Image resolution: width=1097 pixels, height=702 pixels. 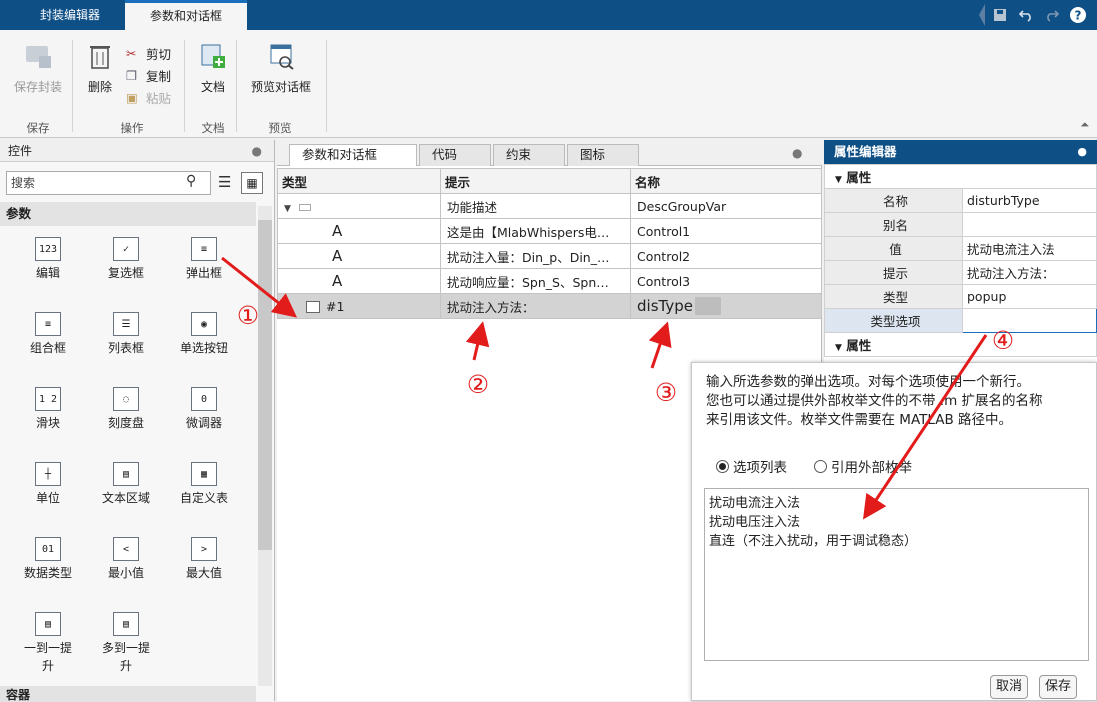 I want to click on annotation-4: ④, so click(x=1003, y=340).